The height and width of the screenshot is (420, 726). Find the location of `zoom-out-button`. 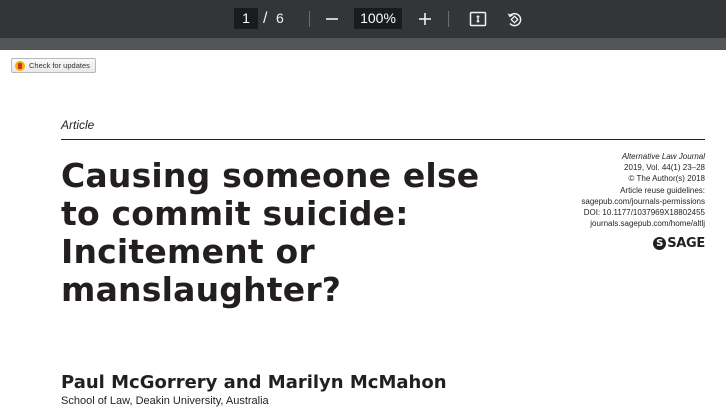

zoom-out-button is located at coordinates (332, 19).